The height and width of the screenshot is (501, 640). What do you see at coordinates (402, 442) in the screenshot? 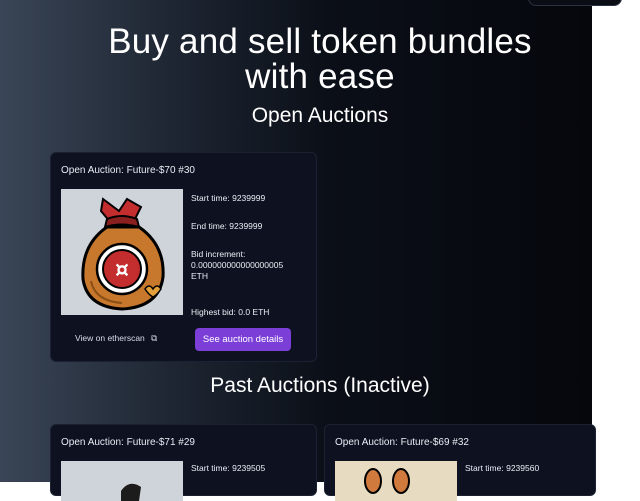
I see `auction-card-title: Open Auction: Future-$69 #32` at bounding box center [402, 442].